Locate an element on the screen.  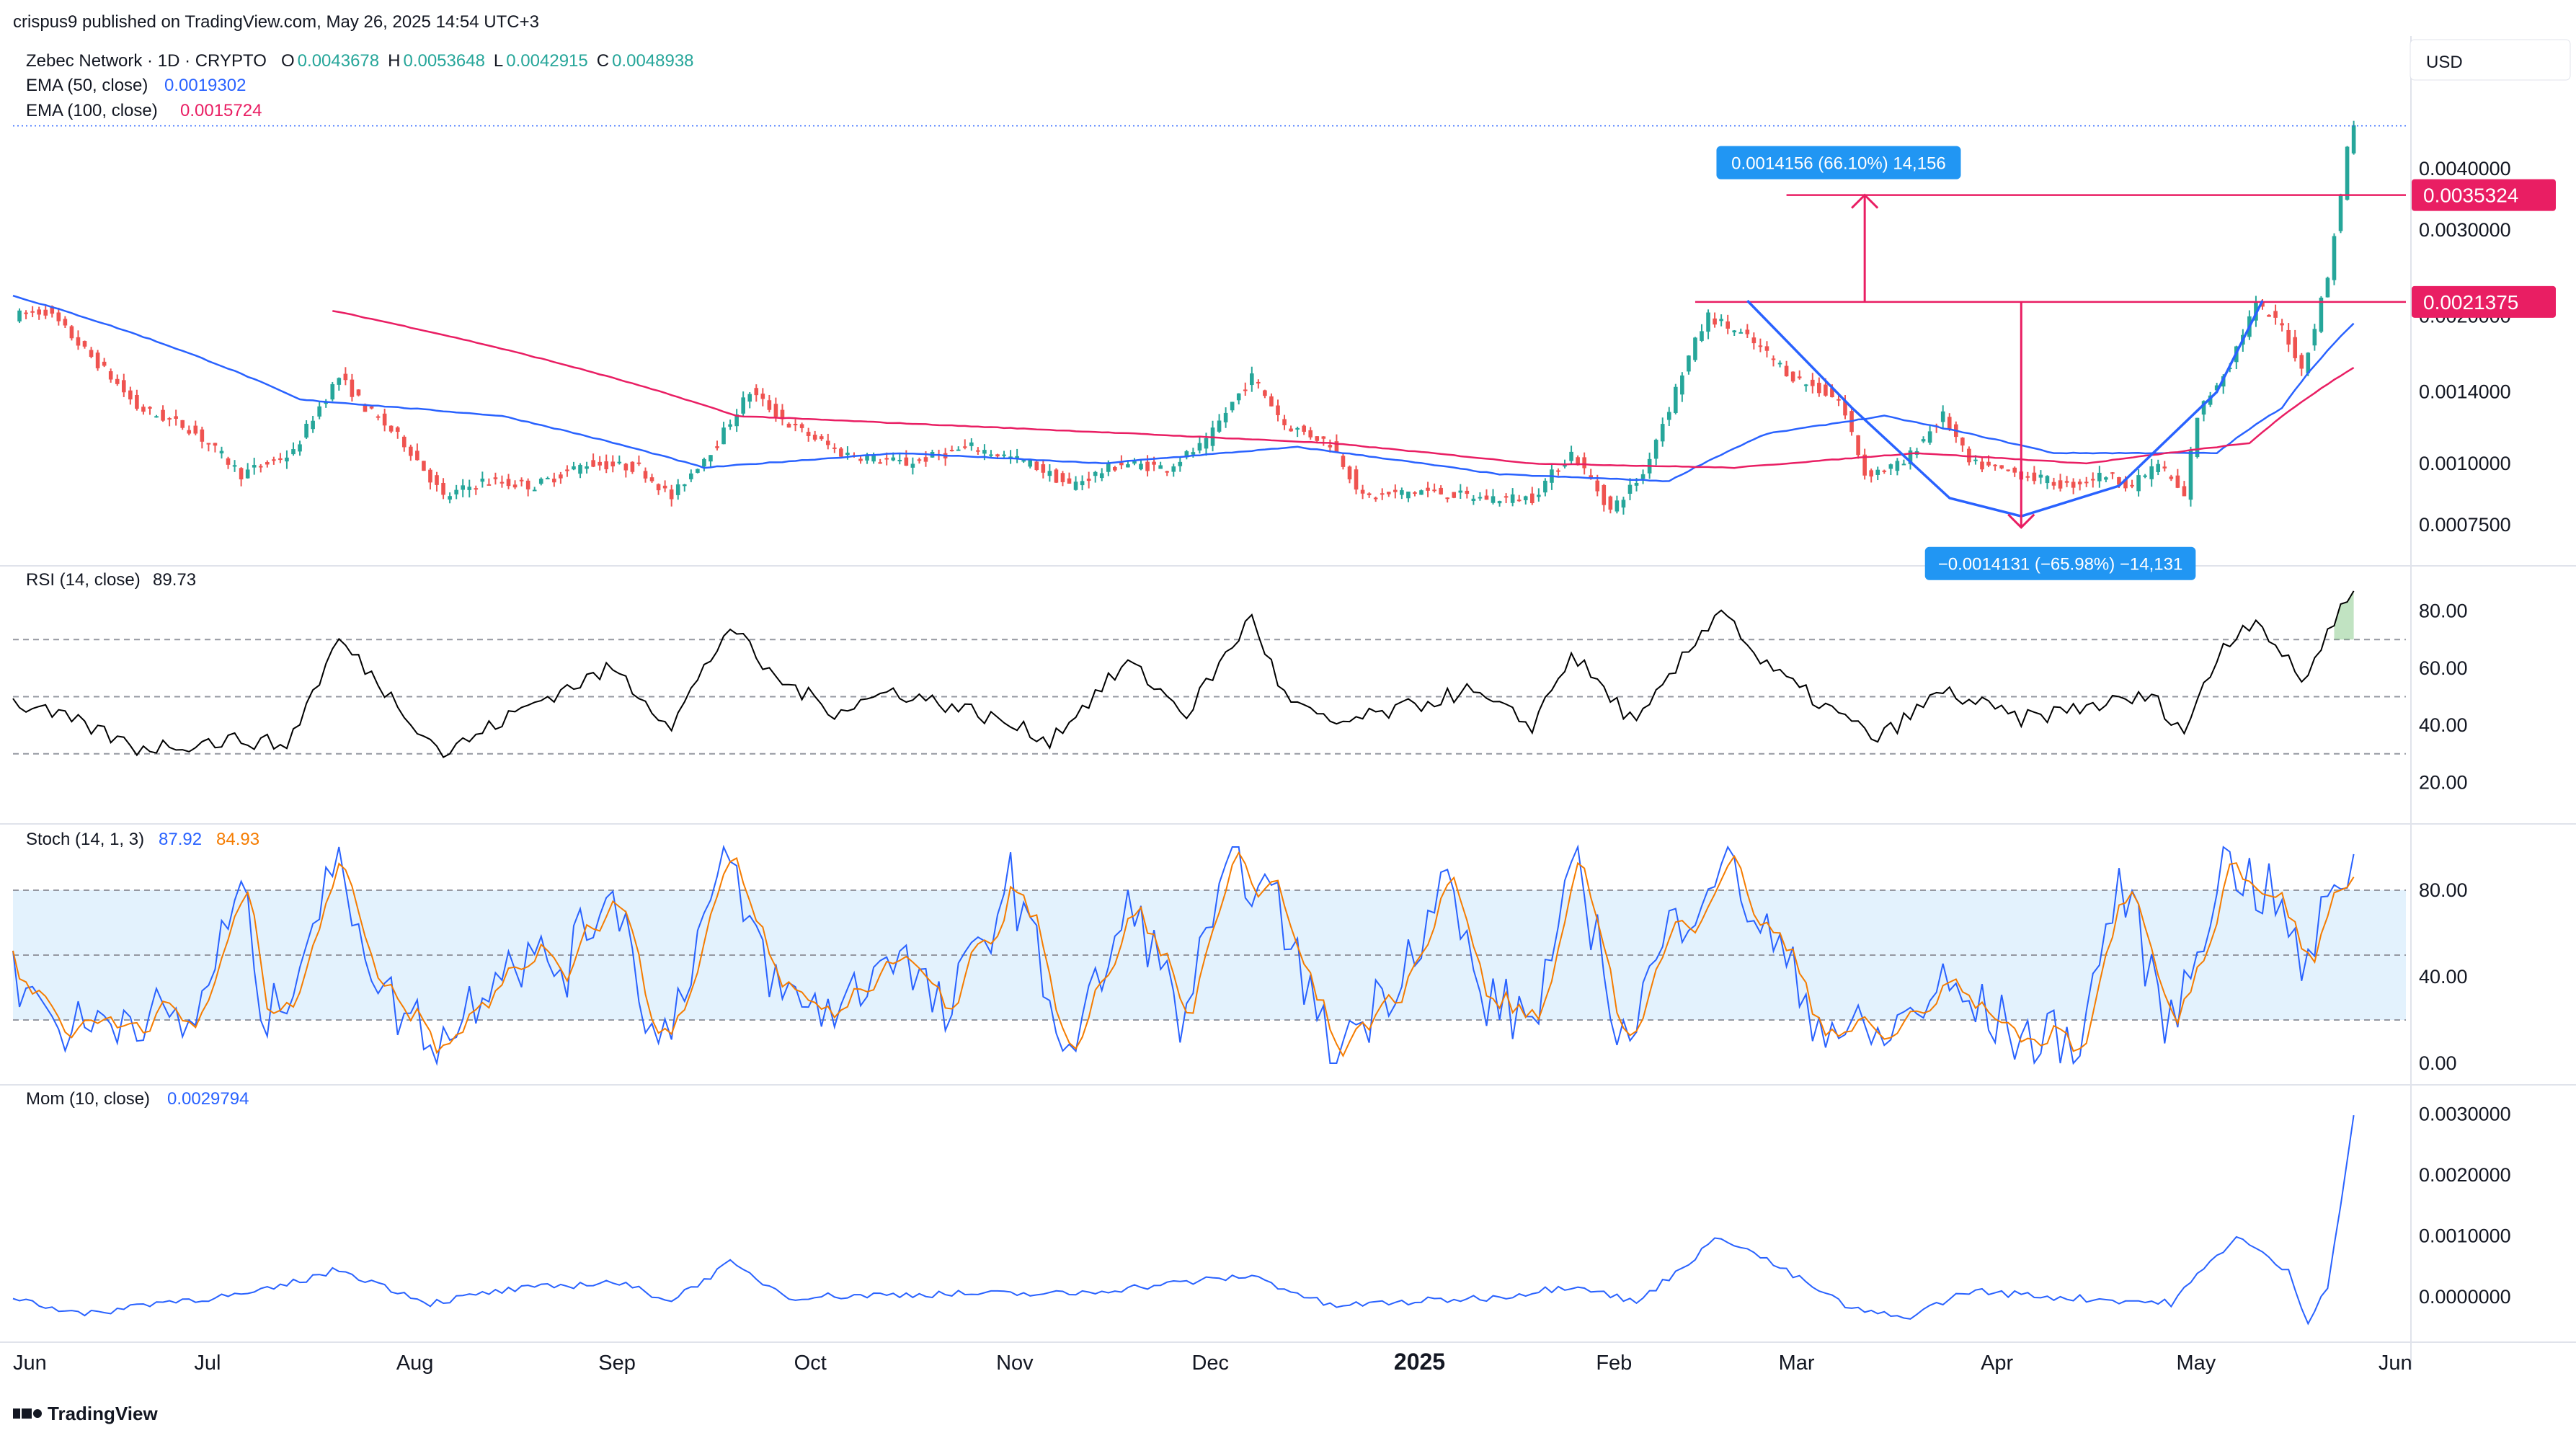
time-tick: Aug is located at coordinates (415, 1363).